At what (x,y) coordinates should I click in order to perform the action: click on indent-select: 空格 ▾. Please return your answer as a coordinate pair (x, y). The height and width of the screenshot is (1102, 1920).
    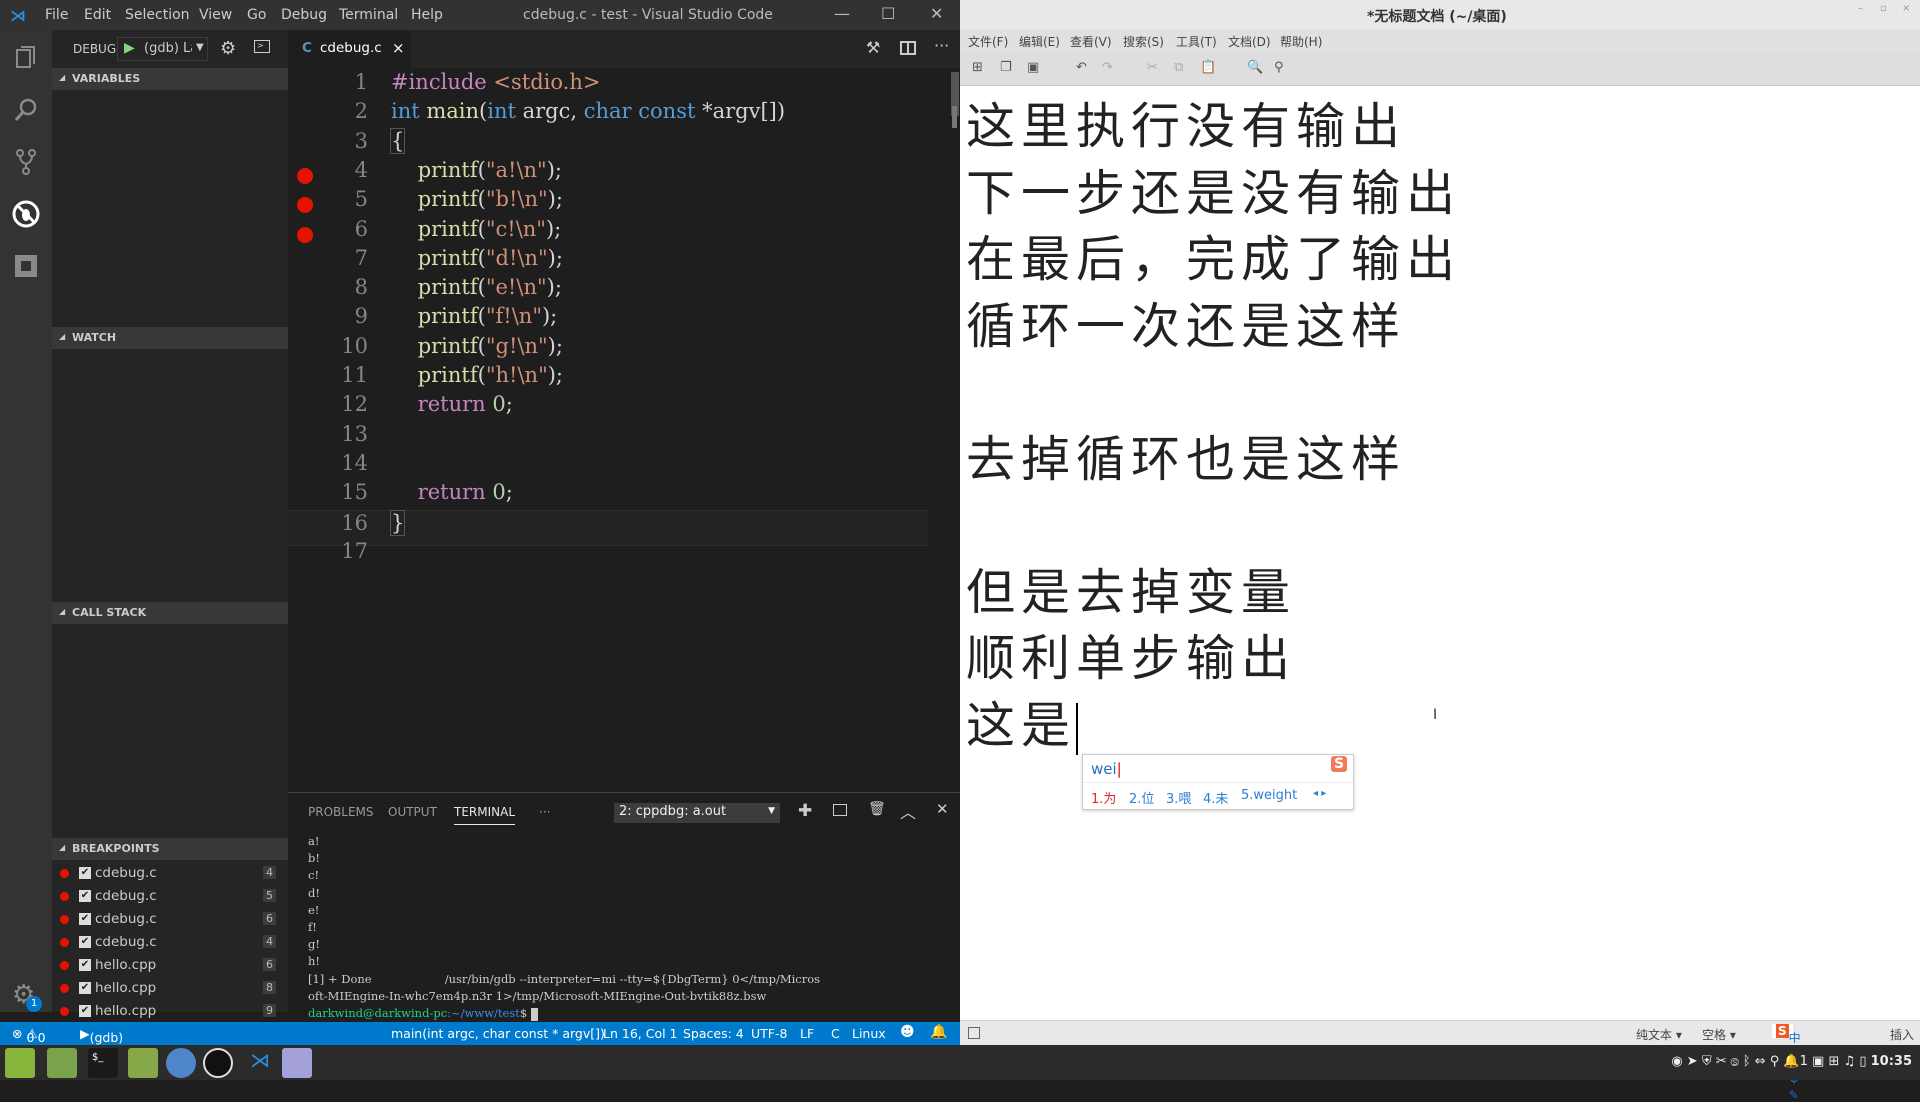
    Looking at the image, I should click on (1719, 1034).